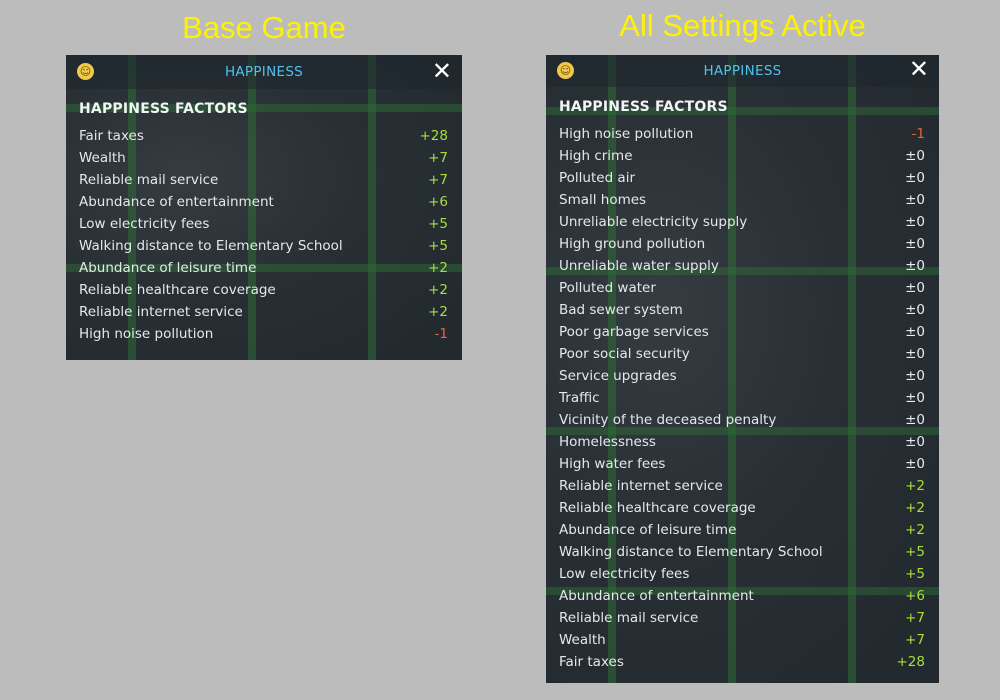 The width and height of the screenshot is (1000, 700). I want to click on factor-row: Polluted air ±0, so click(742, 178).